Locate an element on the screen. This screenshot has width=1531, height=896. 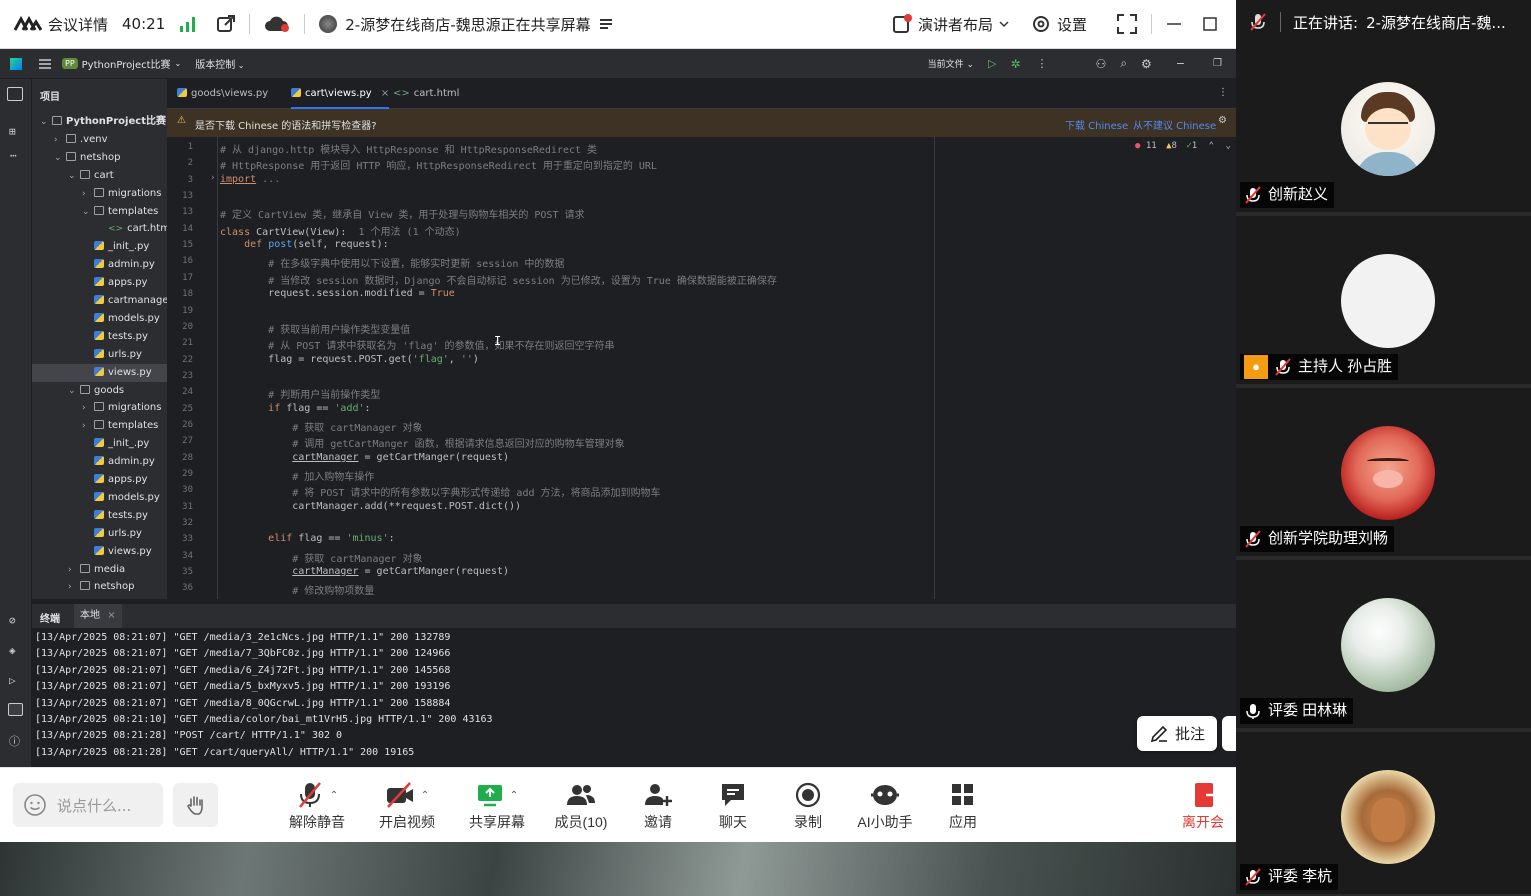
chat-button: 聊天 is located at coordinates (733, 806).